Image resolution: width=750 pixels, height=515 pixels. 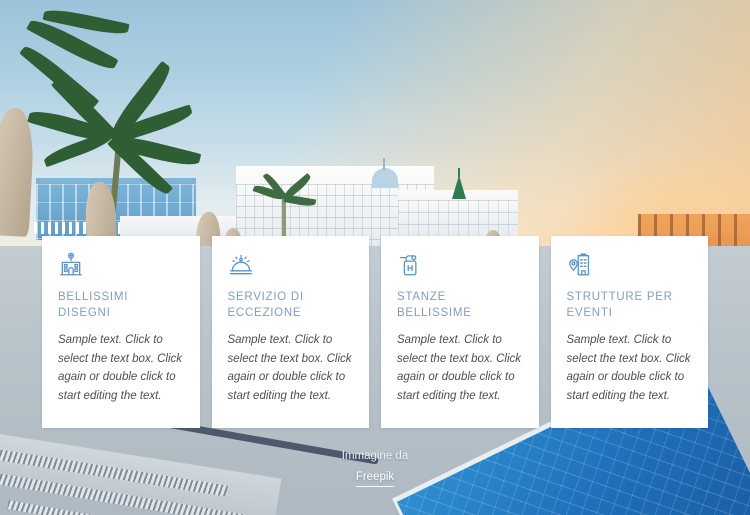 I want to click on image-credit: Immagine da Freepik, so click(x=375, y=468).